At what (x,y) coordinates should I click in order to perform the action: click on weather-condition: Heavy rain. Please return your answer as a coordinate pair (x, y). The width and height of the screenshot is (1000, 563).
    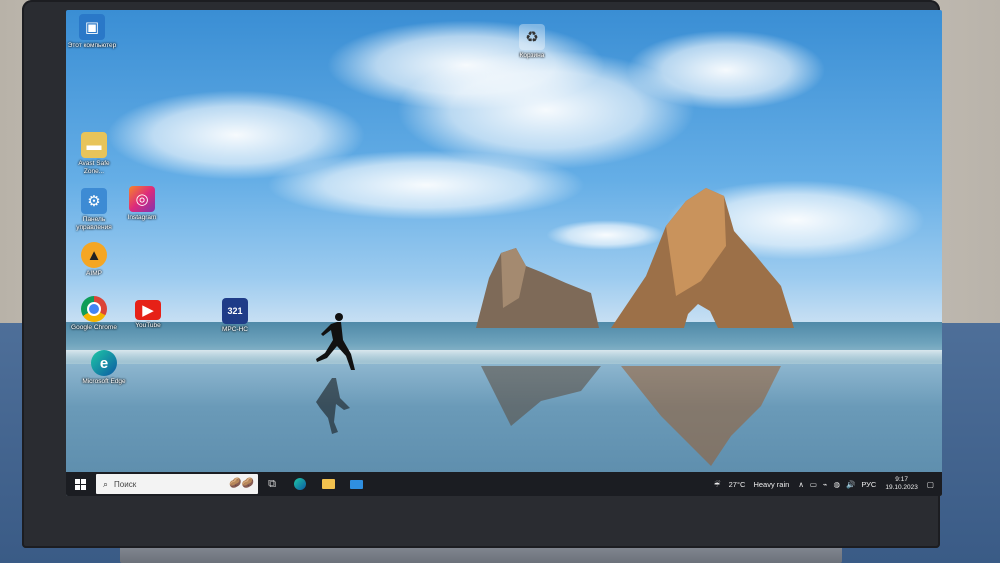
    Looking at the image, I should click on (771, 484).